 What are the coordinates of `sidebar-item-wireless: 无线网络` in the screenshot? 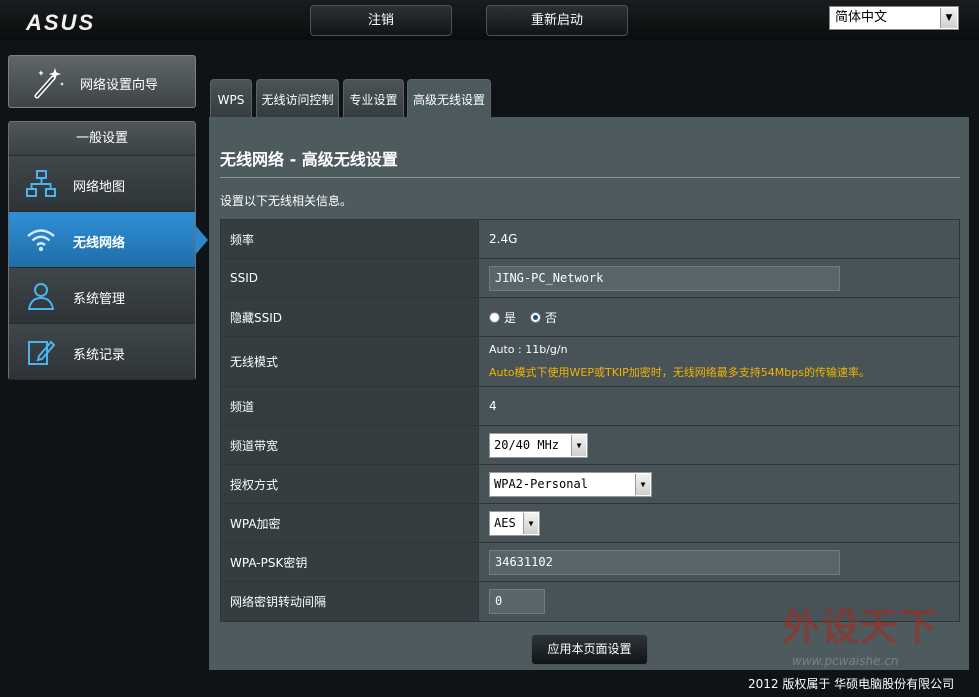 It's located at (102, 240).